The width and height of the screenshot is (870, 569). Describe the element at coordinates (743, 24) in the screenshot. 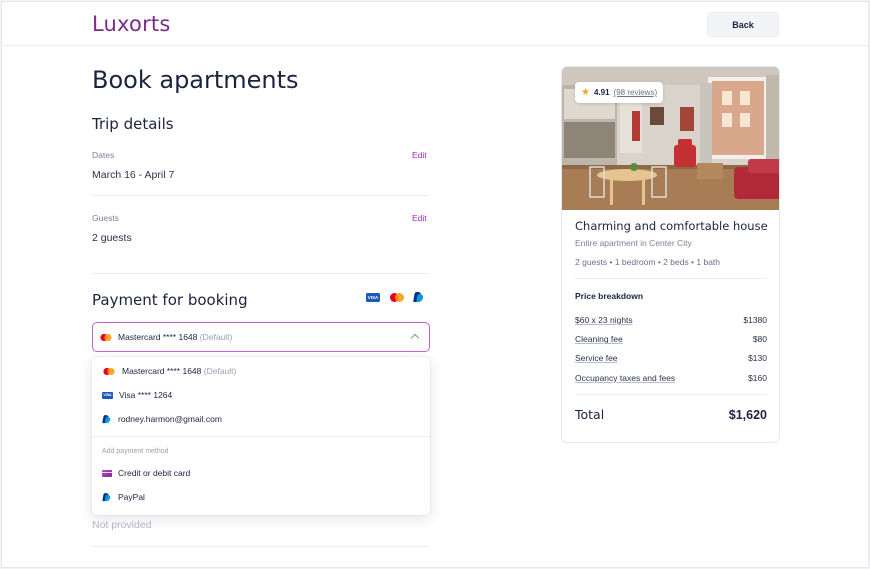

I see `back-button: Back` at that location.